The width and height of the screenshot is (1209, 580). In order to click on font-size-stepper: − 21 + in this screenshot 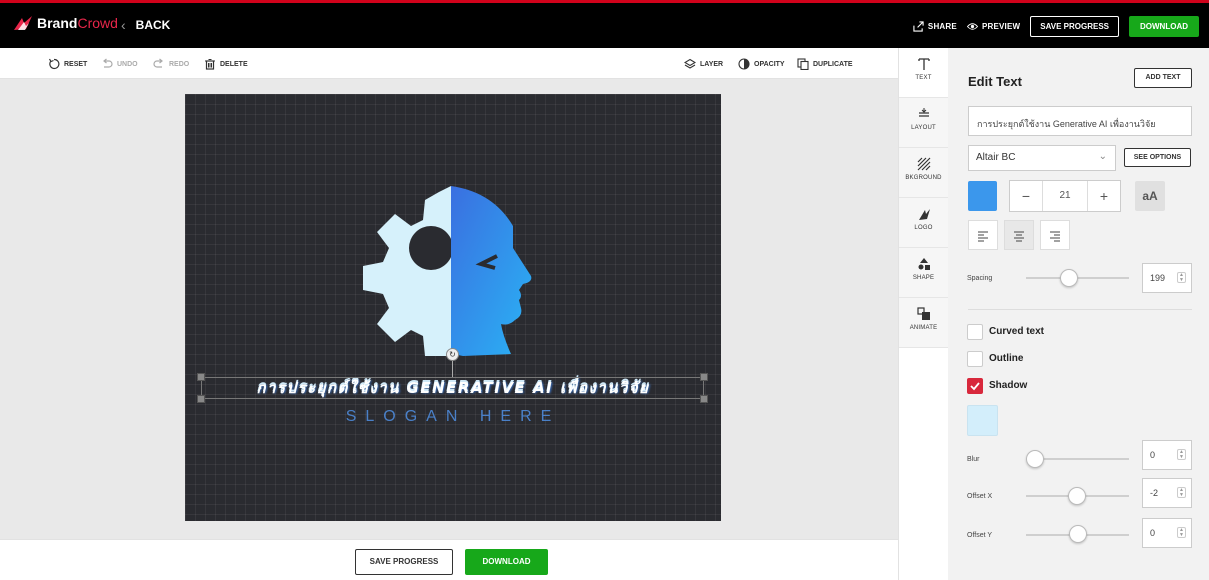, I will do `click(1065, 196)`.